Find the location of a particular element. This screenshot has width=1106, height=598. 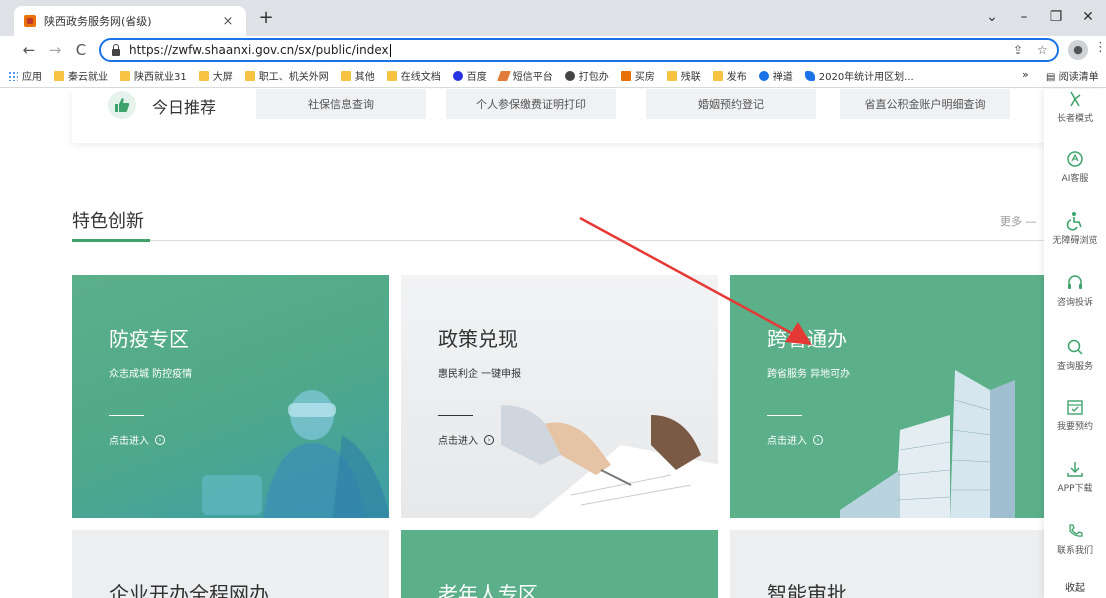

tab-search-dropdown-icon: ⌄ is located at coordinates (992, 17).